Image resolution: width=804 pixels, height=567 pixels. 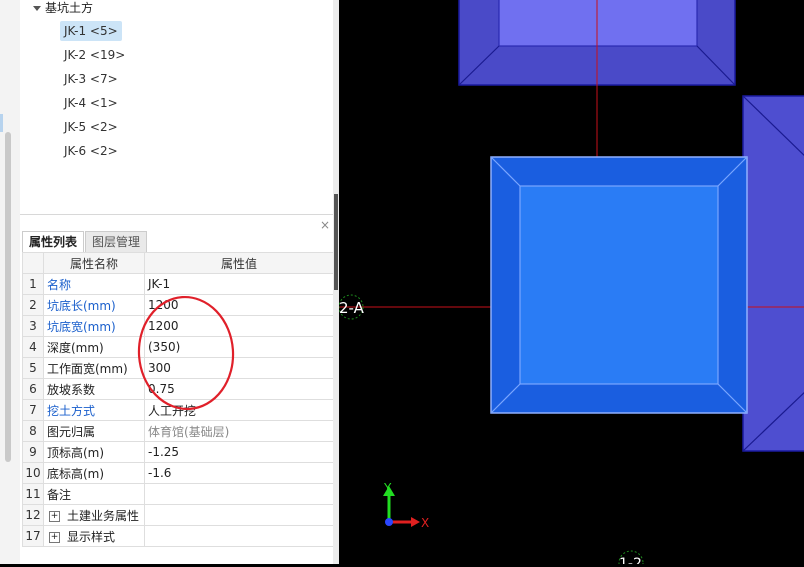 I want to click on property-name: 坑底长(mm), so click(x=94, y=305).